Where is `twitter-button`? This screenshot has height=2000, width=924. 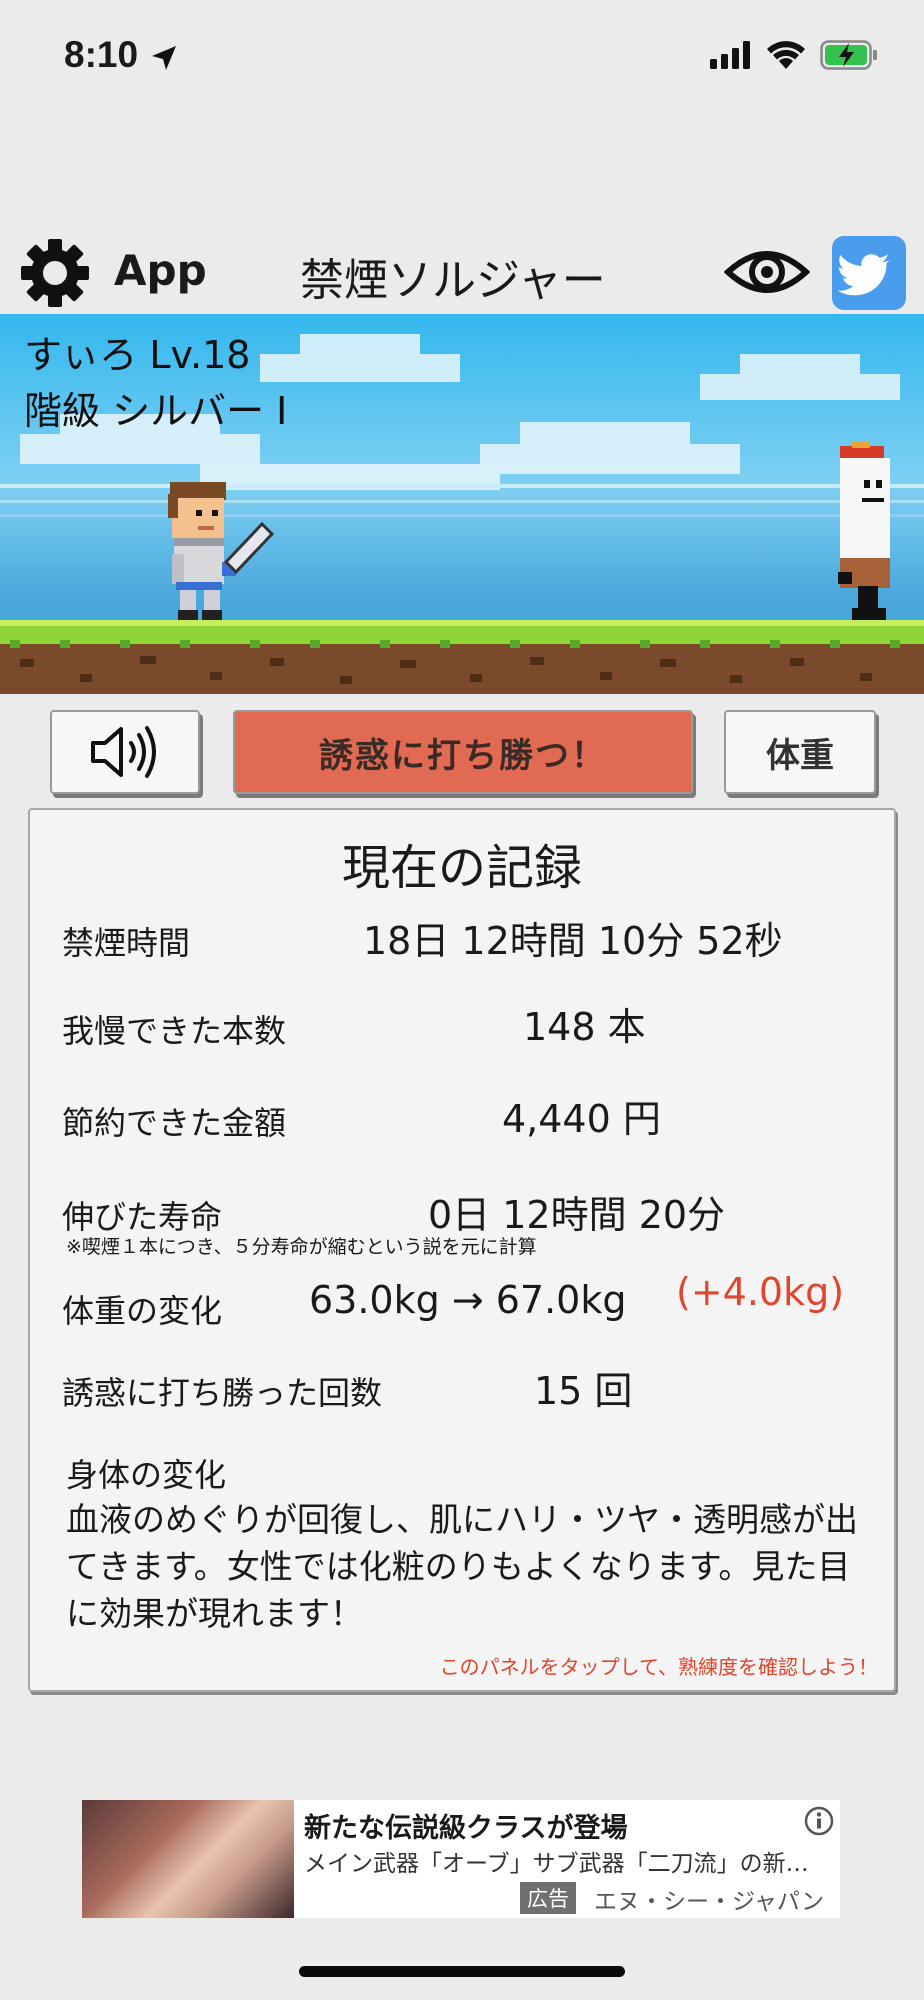
twitter-button is located at coordinates (869, 273).